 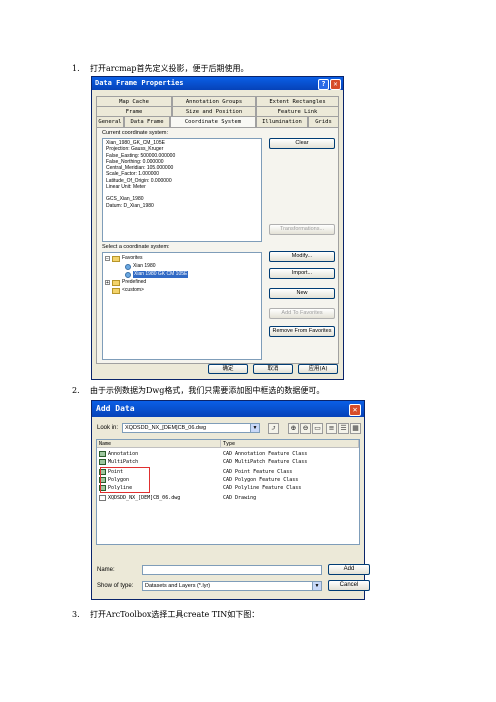 What do you see at coordinates (102, 498) in the screenshot?
I see `drawing-icon` at bounding box center [102, 498].